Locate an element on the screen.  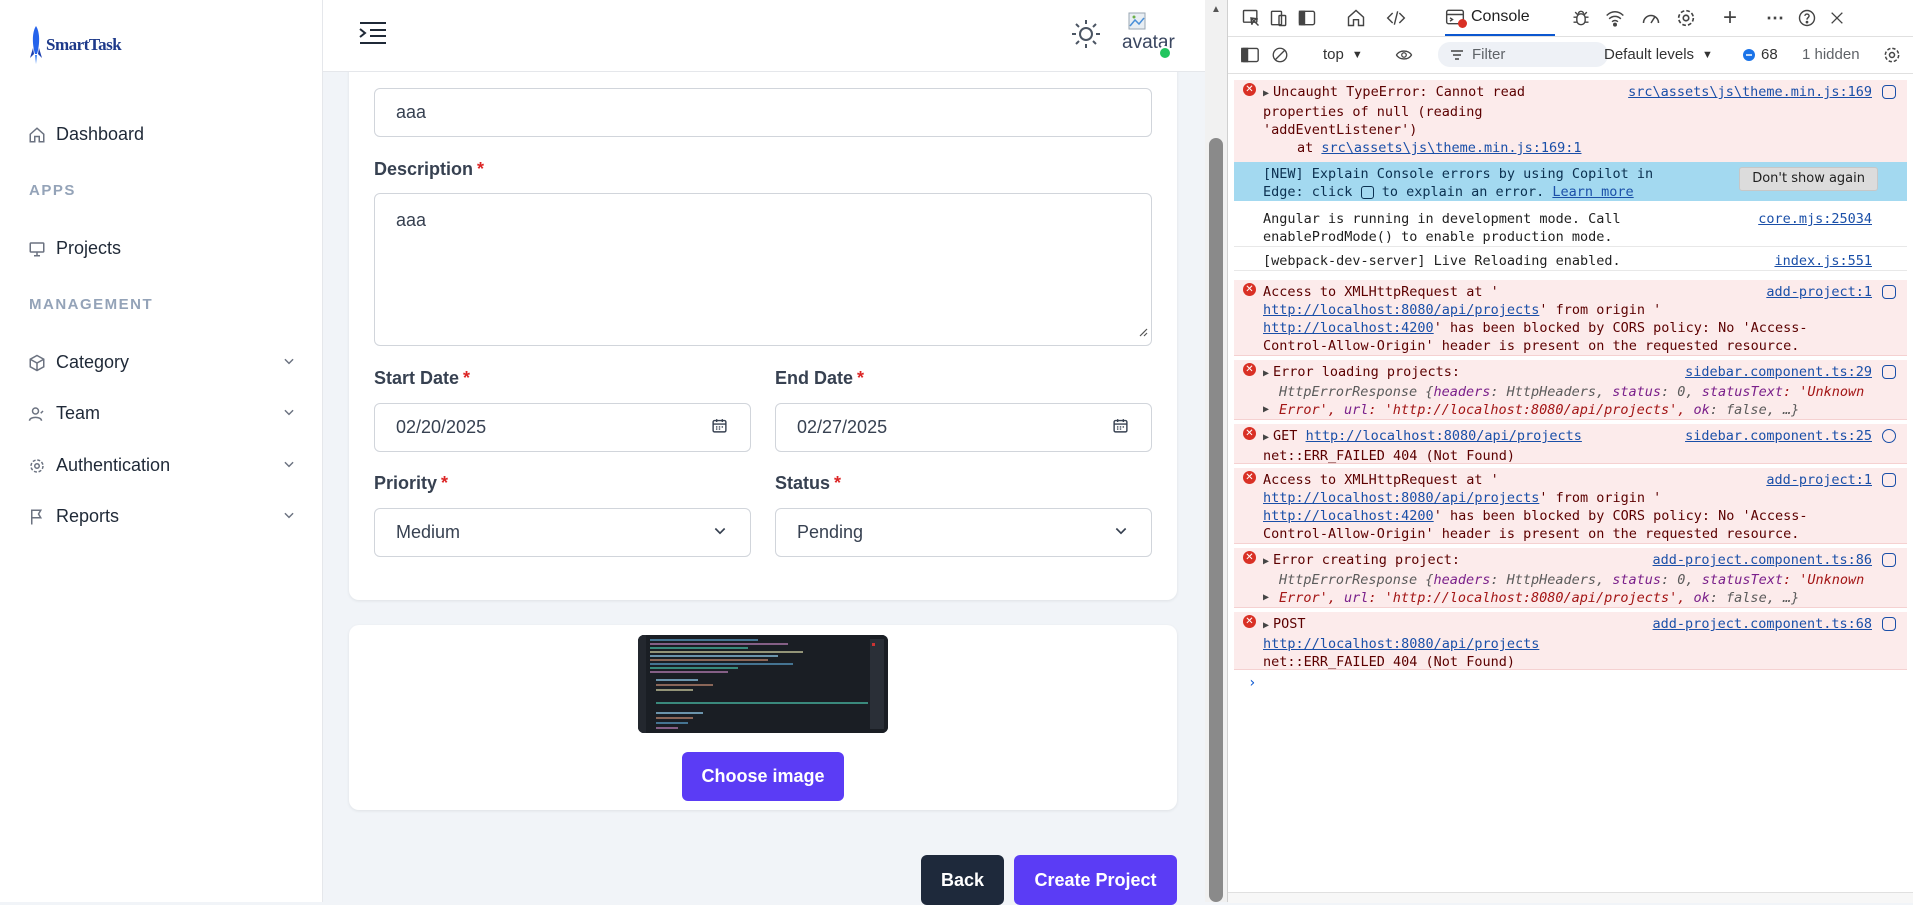
sources-bug-icon is located at coordinates (1581, 18).